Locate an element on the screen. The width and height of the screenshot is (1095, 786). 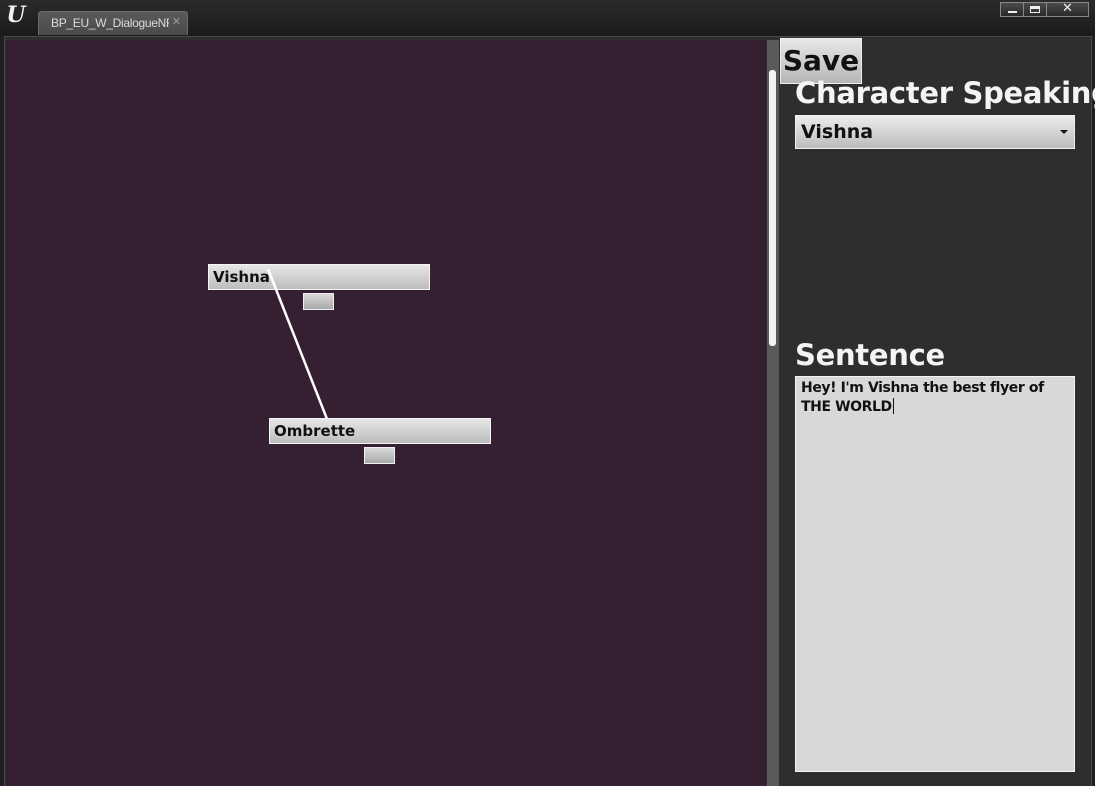
tab-close-icon: ✕ is located at coordinates (176, 21).